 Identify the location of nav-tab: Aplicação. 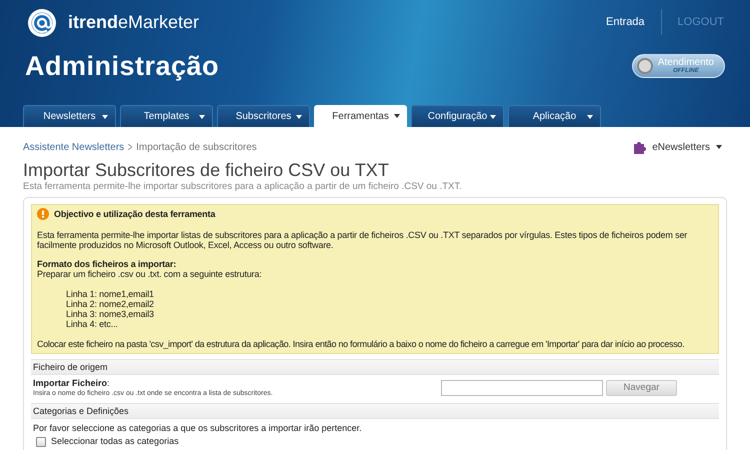
(554, 116).